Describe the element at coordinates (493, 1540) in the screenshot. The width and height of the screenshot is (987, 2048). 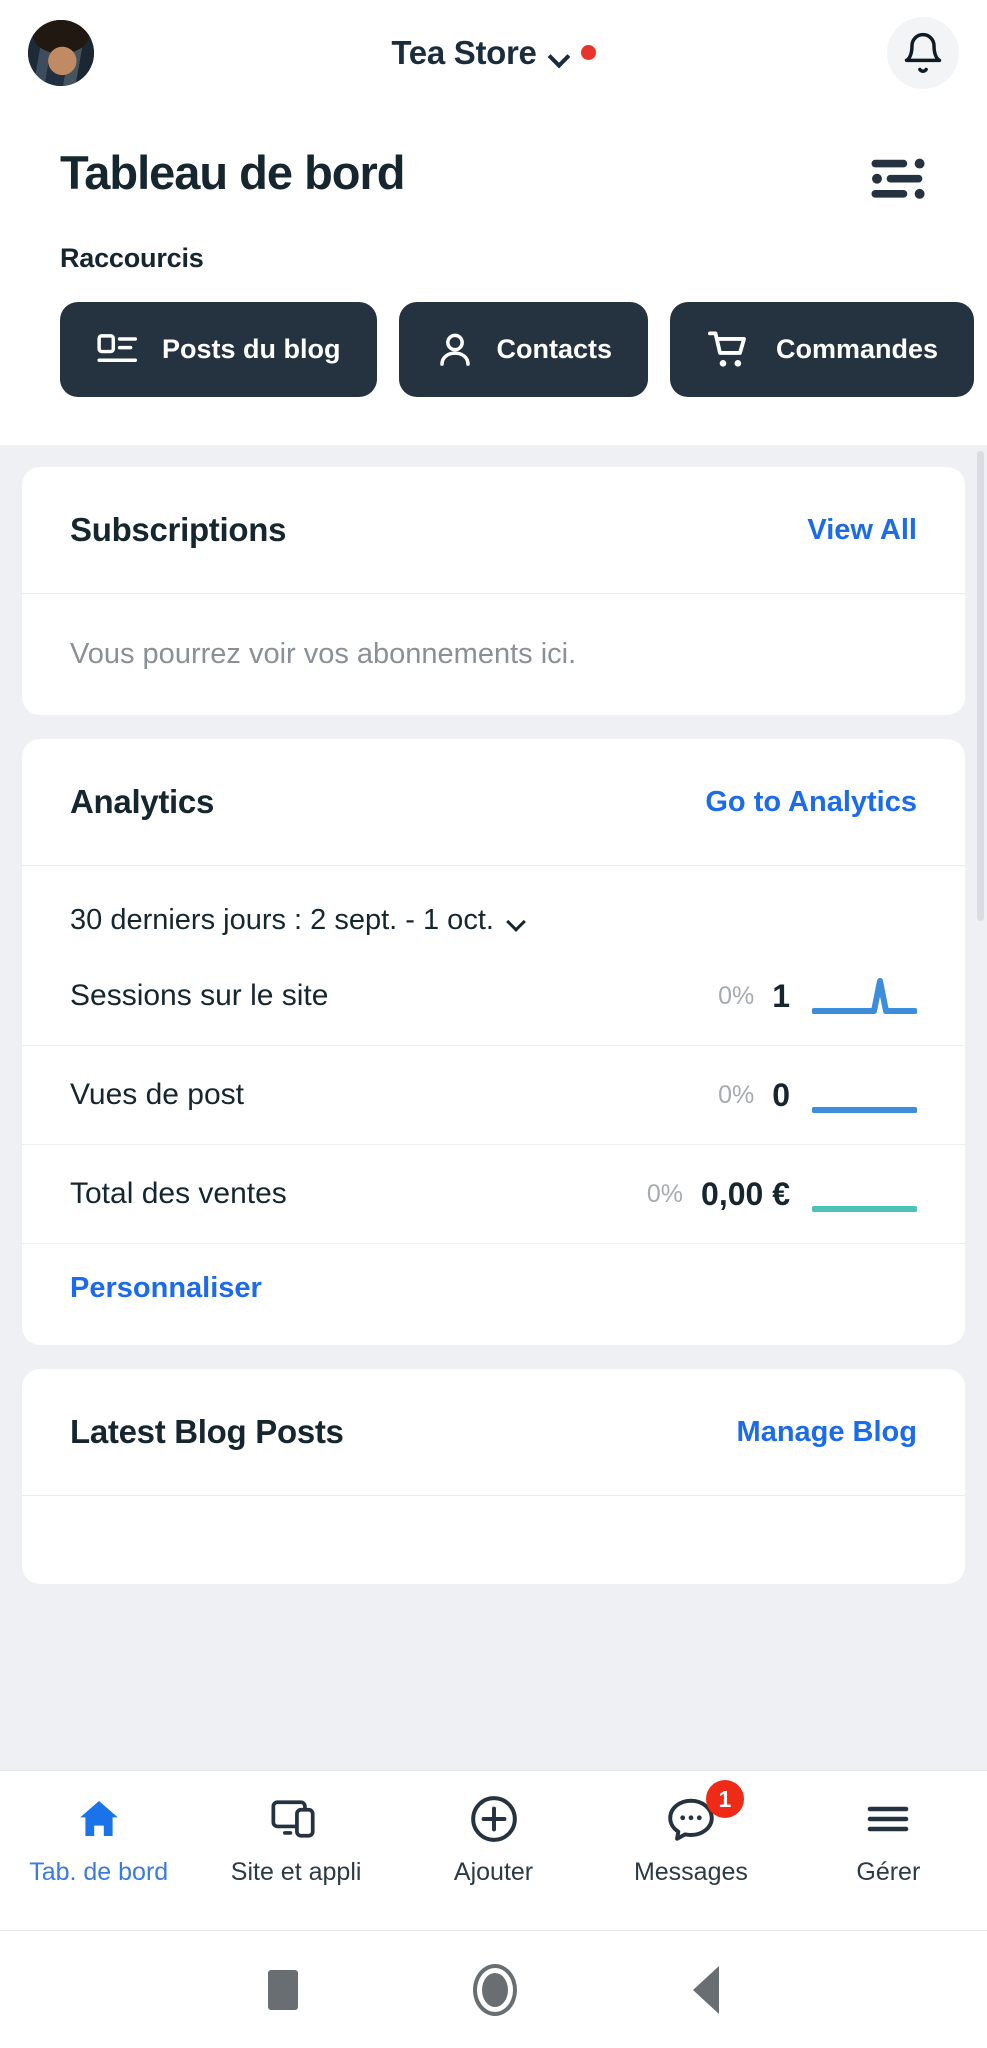
I see `blog-body` at that location.